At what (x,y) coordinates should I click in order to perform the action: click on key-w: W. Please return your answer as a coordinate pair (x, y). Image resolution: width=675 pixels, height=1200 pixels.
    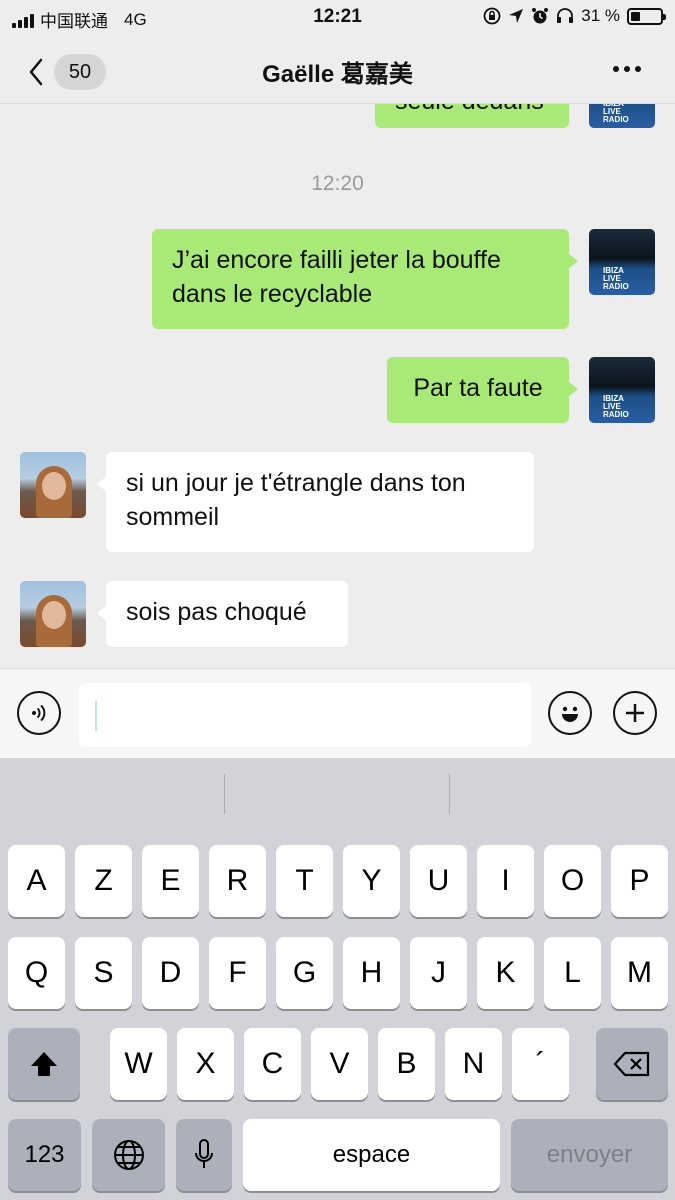
    Looking at the image, I should click on (138, 1064).